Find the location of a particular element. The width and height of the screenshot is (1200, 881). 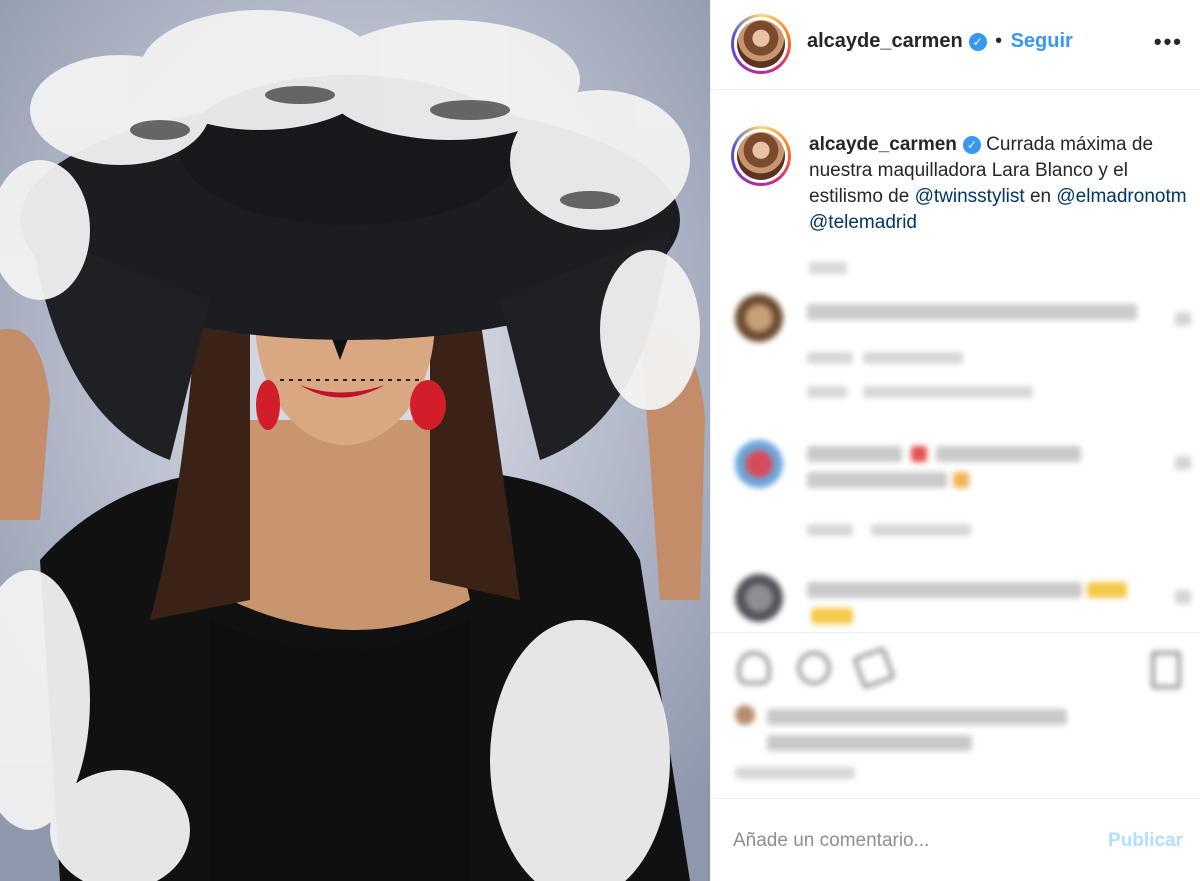

post-actions is located at coordinates (955, 715).